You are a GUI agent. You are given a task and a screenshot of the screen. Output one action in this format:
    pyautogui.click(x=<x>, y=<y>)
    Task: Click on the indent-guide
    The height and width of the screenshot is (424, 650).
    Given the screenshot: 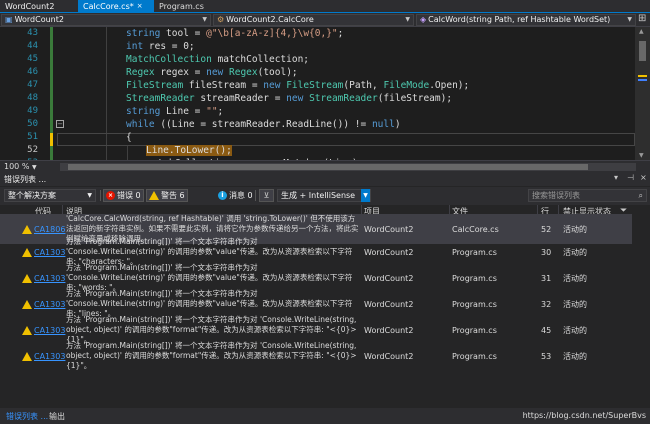 What is the action you would take?
    pyautogui.click(x=127, y=153)
    